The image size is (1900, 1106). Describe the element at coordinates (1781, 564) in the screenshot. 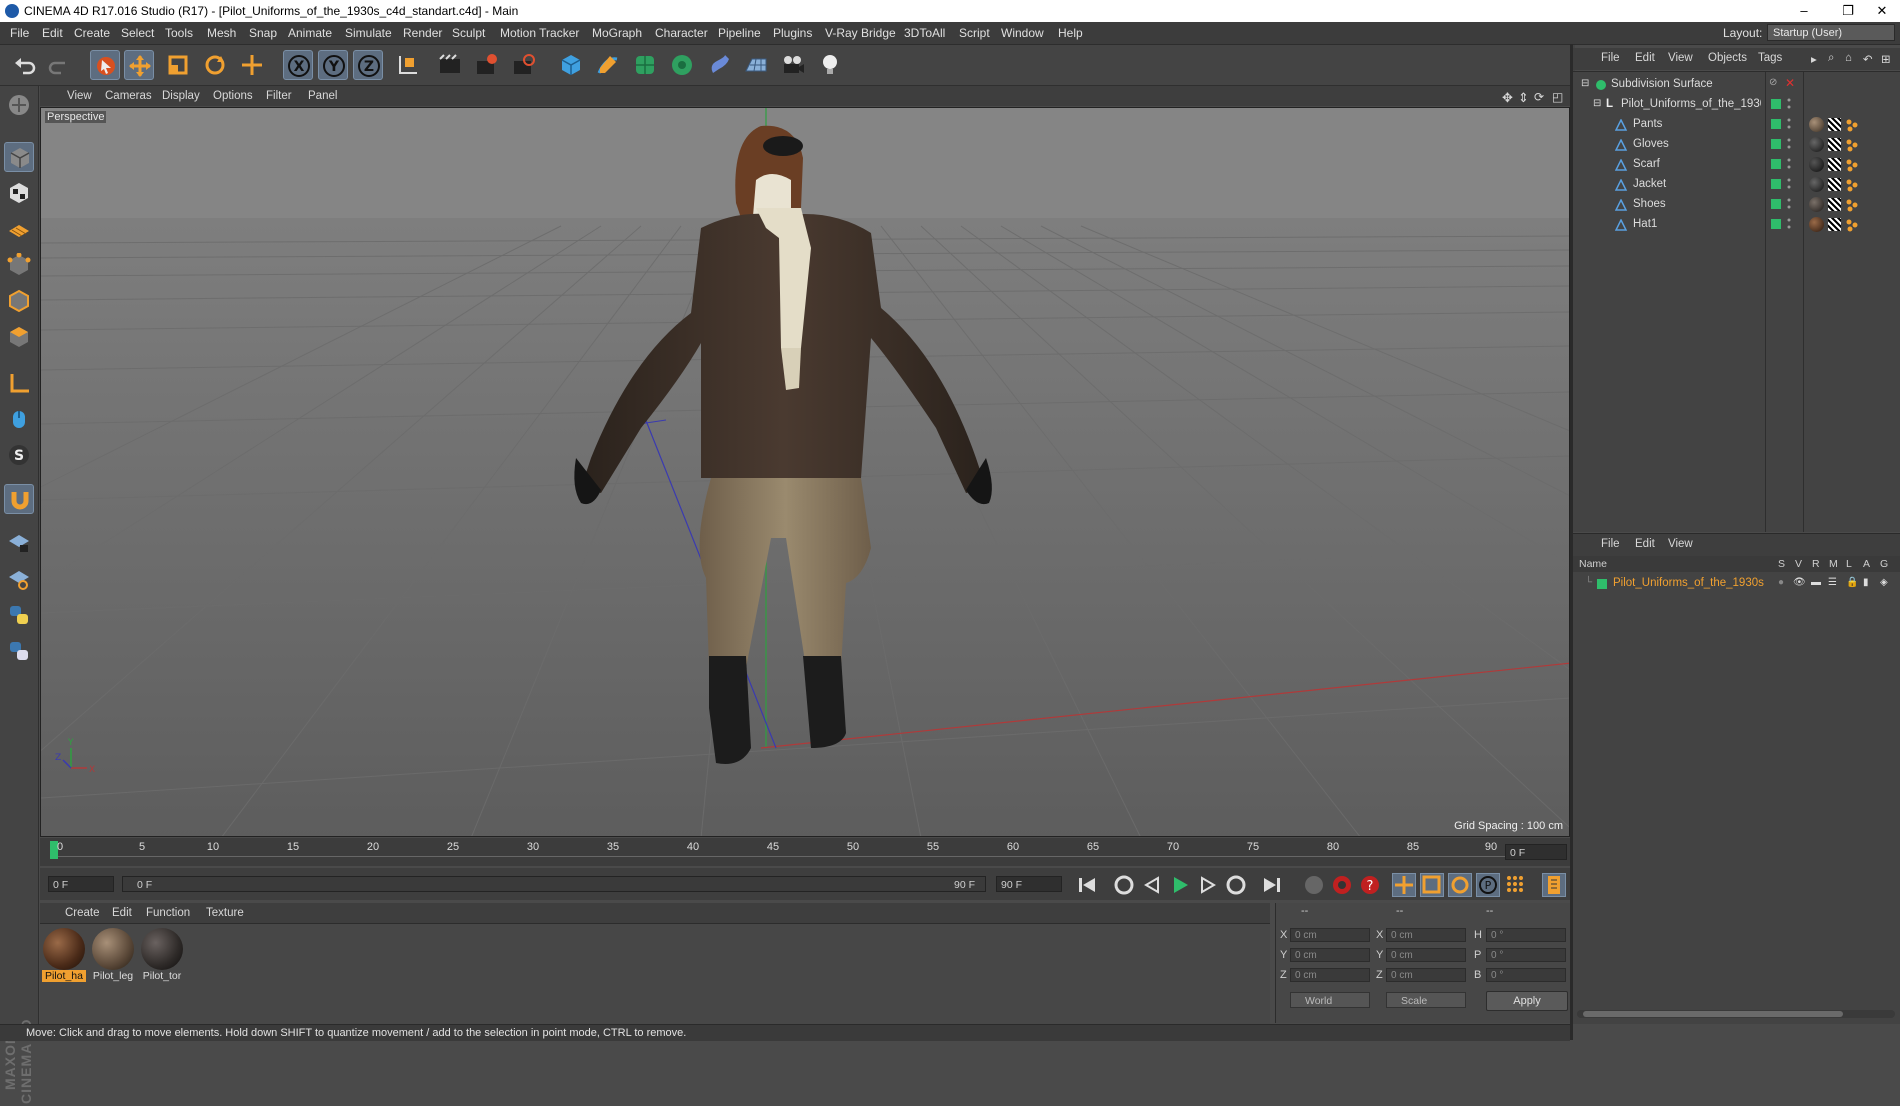

I see `col-solo: S` at that location.